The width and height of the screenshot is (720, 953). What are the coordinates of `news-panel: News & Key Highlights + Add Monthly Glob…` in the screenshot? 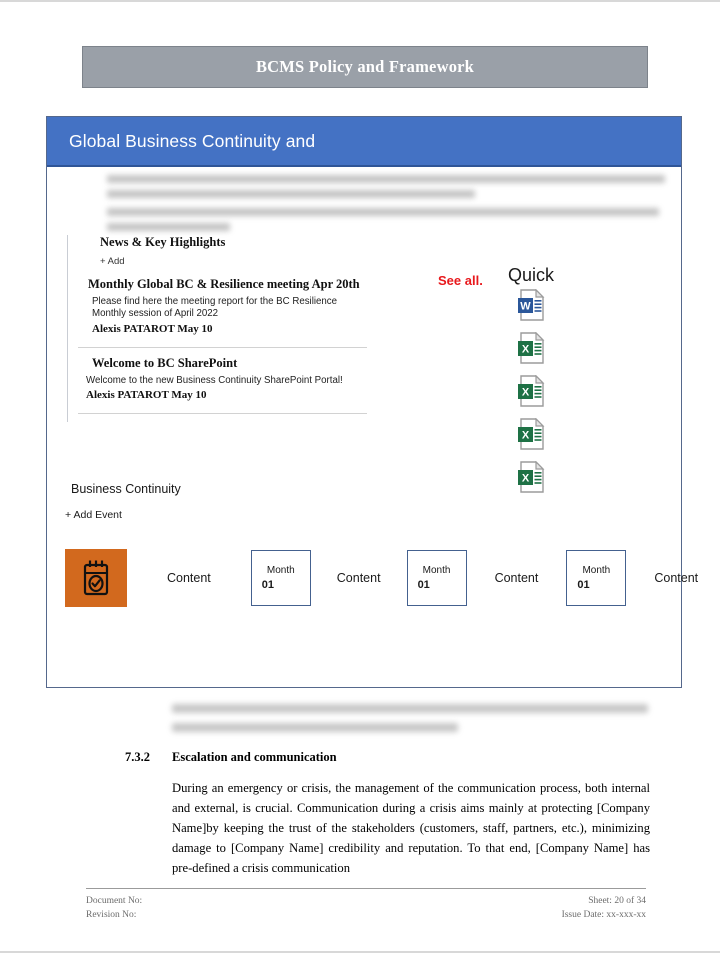 It's located at (222, 329).